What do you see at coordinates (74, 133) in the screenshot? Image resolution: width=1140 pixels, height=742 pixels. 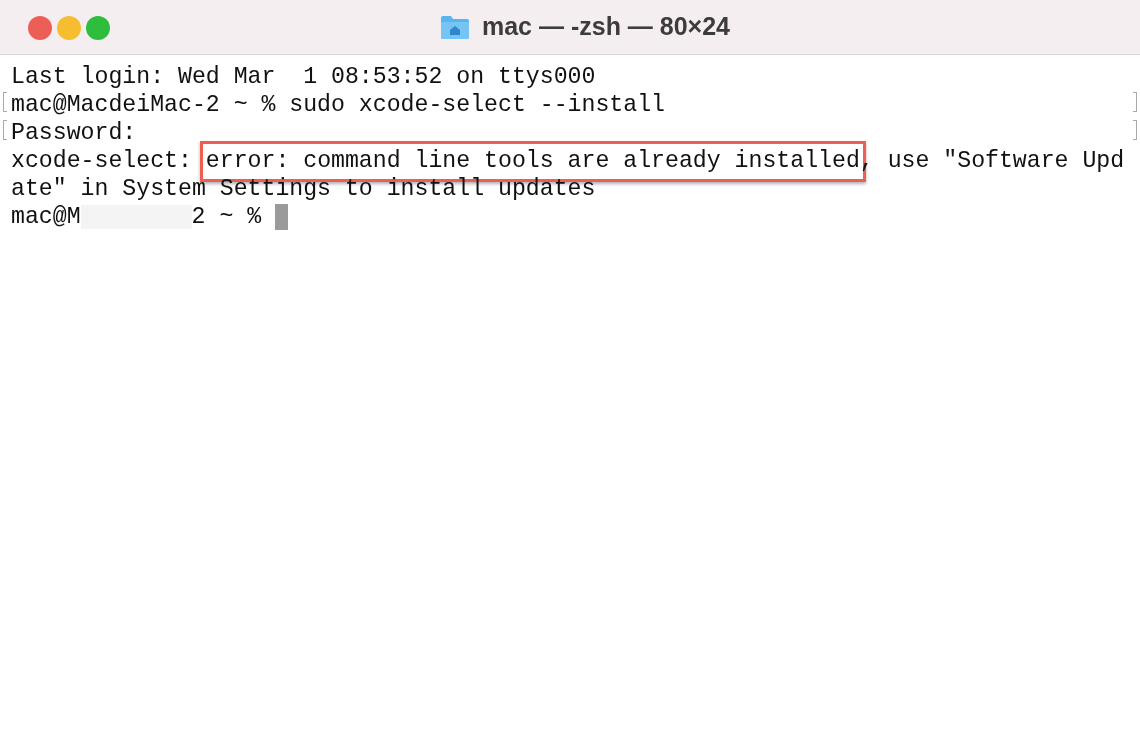 I see `terminal-line: Password:` at bounding box center [74, 133].